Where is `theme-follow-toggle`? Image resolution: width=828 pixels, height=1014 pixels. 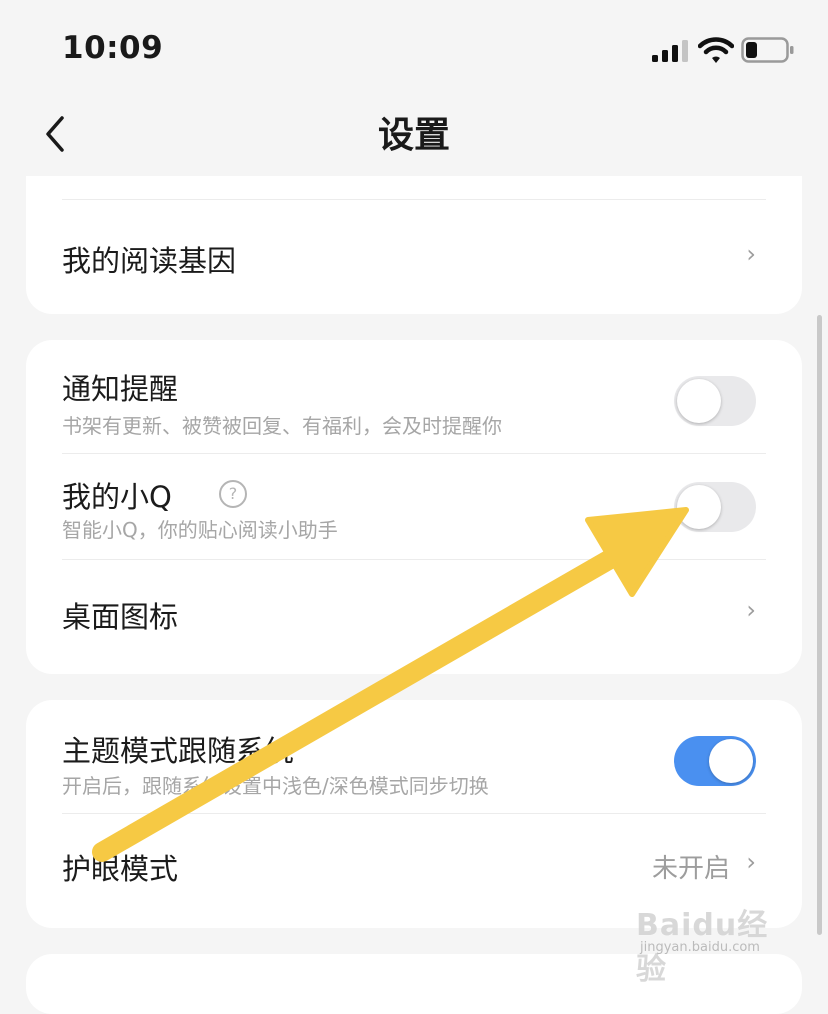
theme-follow-toggle is located at coordinates (715, 761).